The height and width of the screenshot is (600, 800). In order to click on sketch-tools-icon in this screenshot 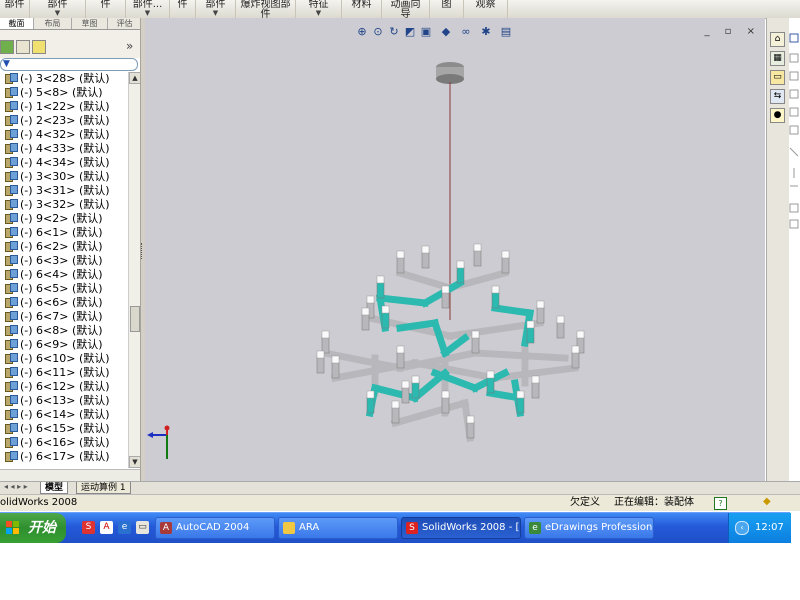, I will do `click(794, 128)`.